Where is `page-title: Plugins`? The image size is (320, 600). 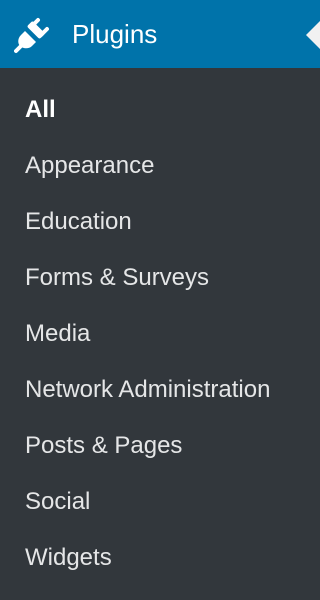 page-title: Plugins is located at coordinates (115, 34).